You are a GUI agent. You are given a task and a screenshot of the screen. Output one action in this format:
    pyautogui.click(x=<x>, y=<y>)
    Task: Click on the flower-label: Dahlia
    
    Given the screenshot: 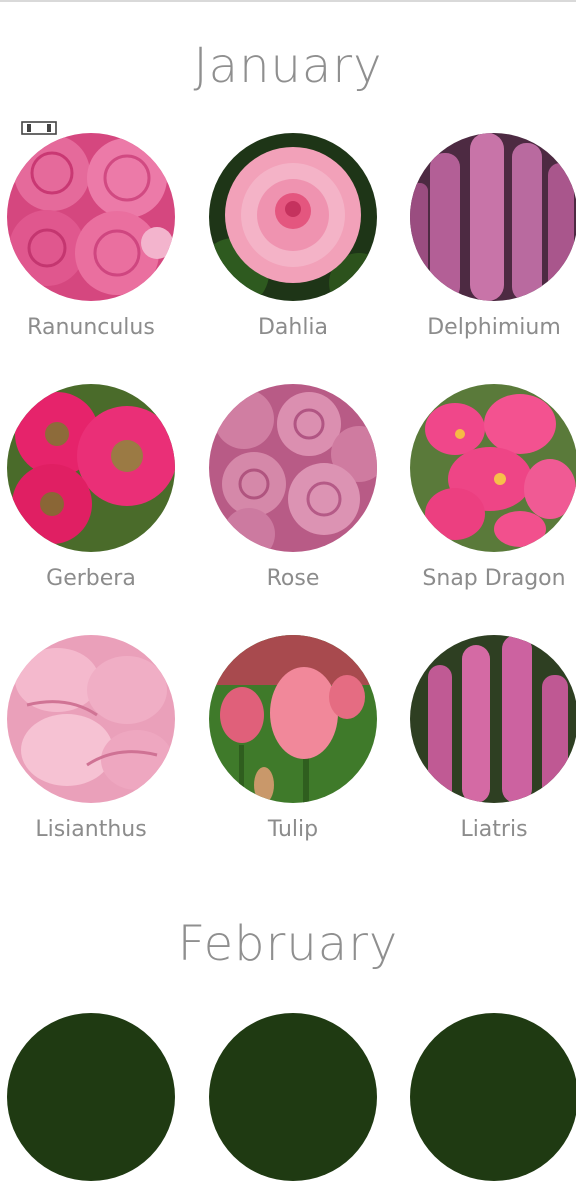 What is the action you would take?
    pyautogui.click(x=293, y=327)
    